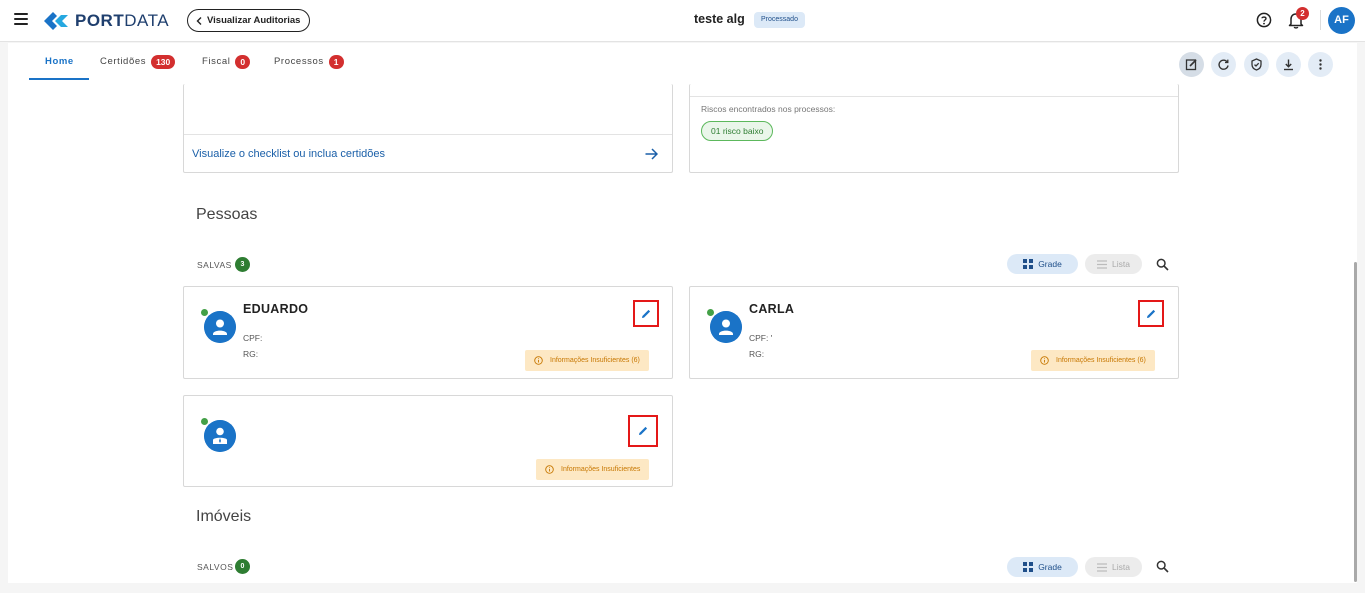 This screenshot has width=1365, height=593. Describe the element at coordinates (227, 214) in the screenshot. I see `people-section-title: Pessoas` at that location.